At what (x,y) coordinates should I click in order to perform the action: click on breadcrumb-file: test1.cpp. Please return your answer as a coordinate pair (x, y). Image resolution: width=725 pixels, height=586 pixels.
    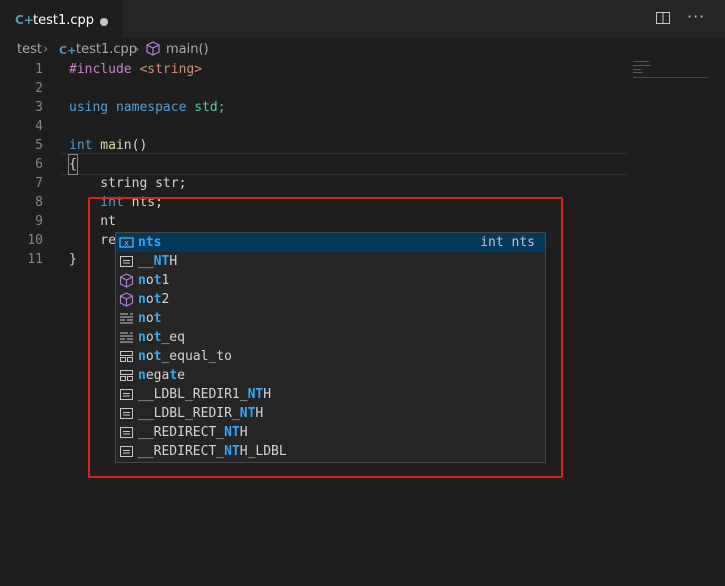
    Looking at the image, I should click on (106, 49).